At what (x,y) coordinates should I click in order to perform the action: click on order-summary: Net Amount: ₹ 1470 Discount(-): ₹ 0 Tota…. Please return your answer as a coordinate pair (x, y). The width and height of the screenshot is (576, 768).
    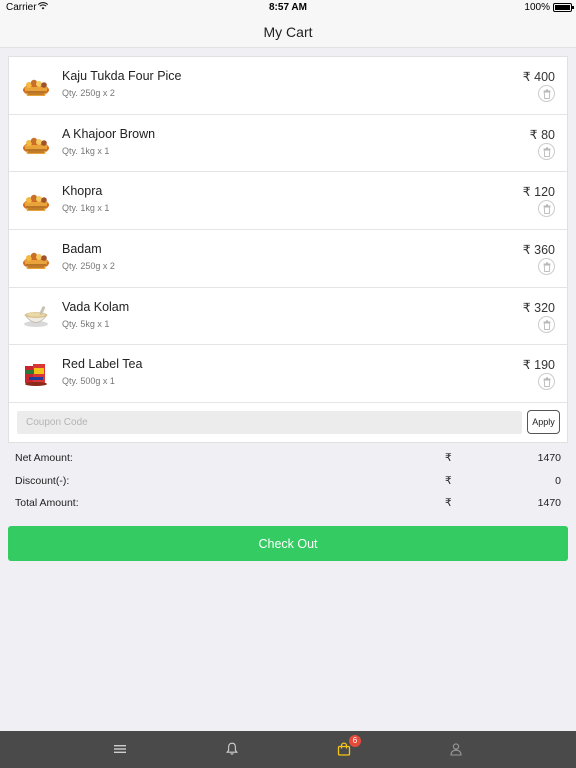
    Looking at the image, I should click on (288, 480).